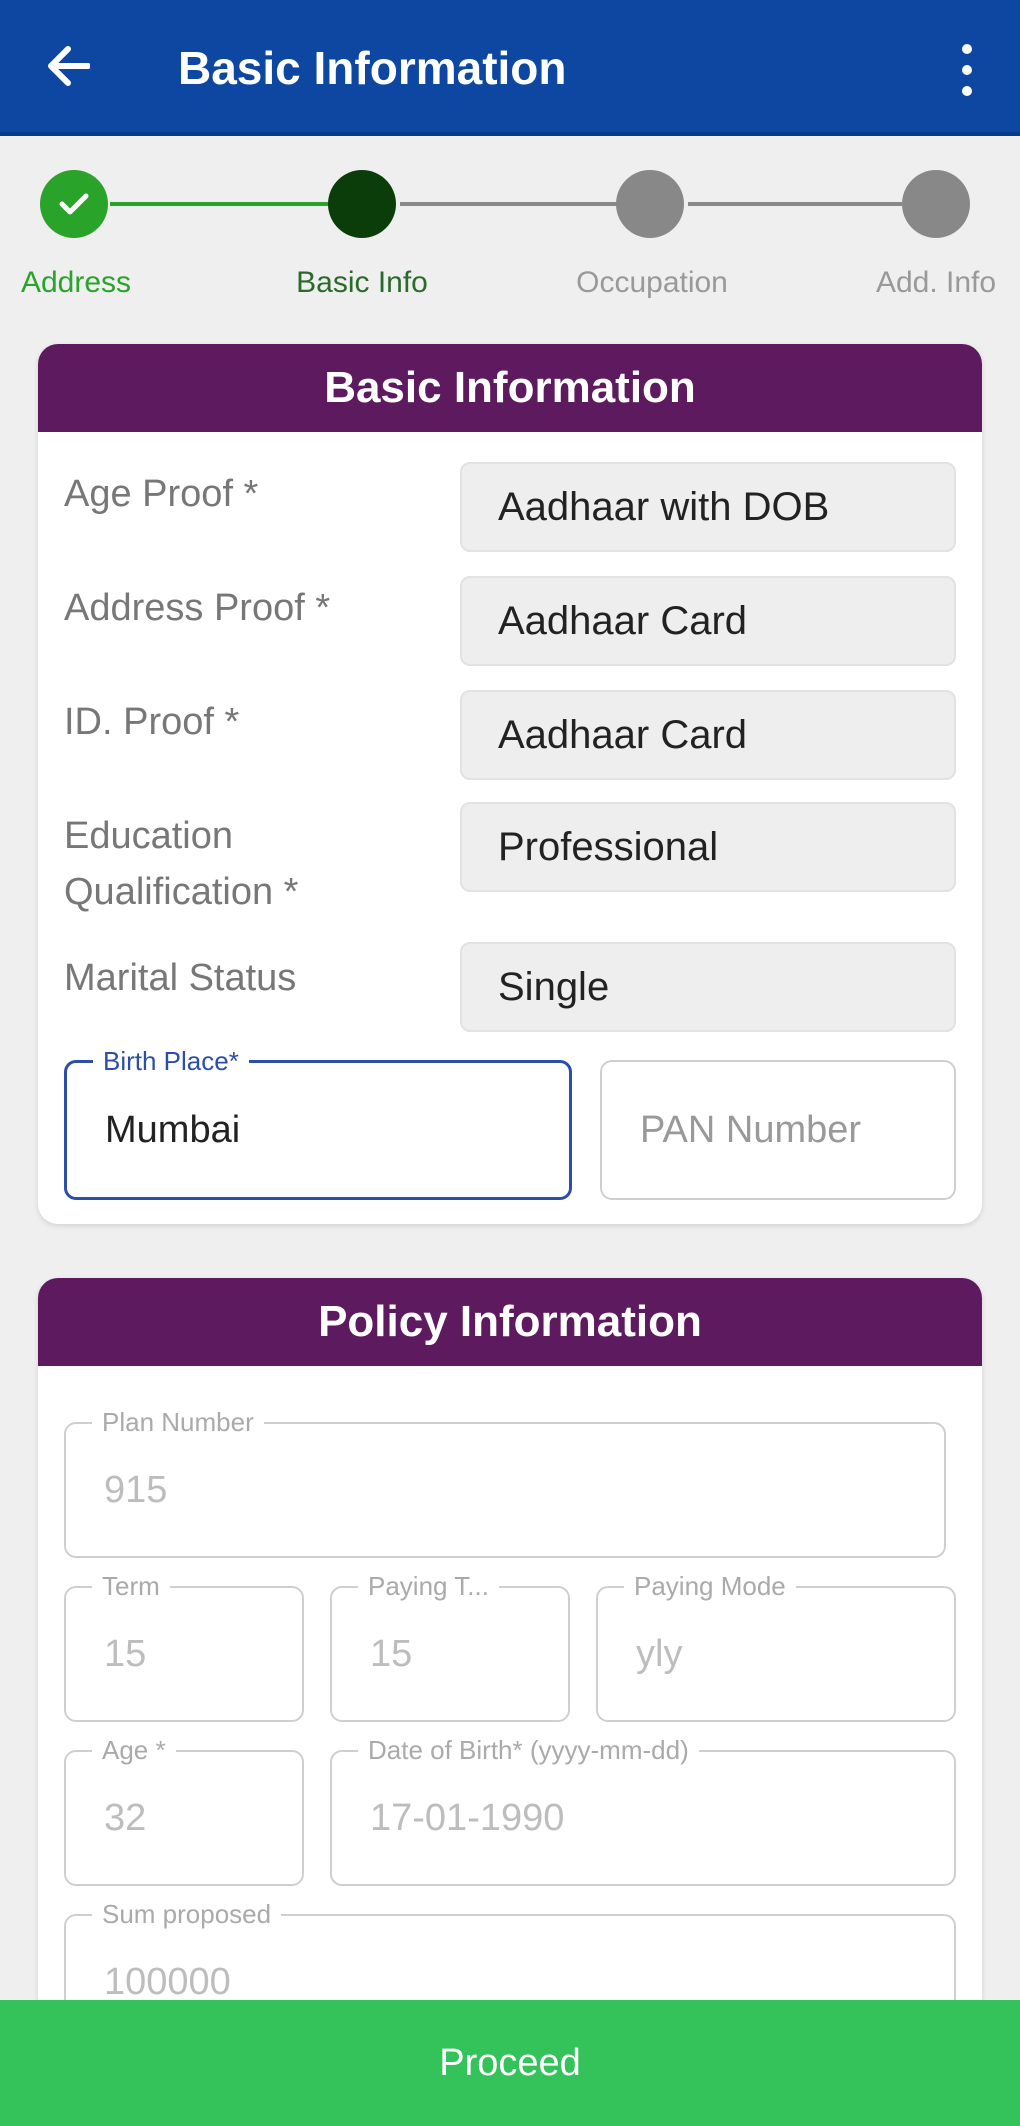 This screenshot has width=1020, height=2126. I want to click on paying-term-field: Paying T... 15, so click(450, 1647).